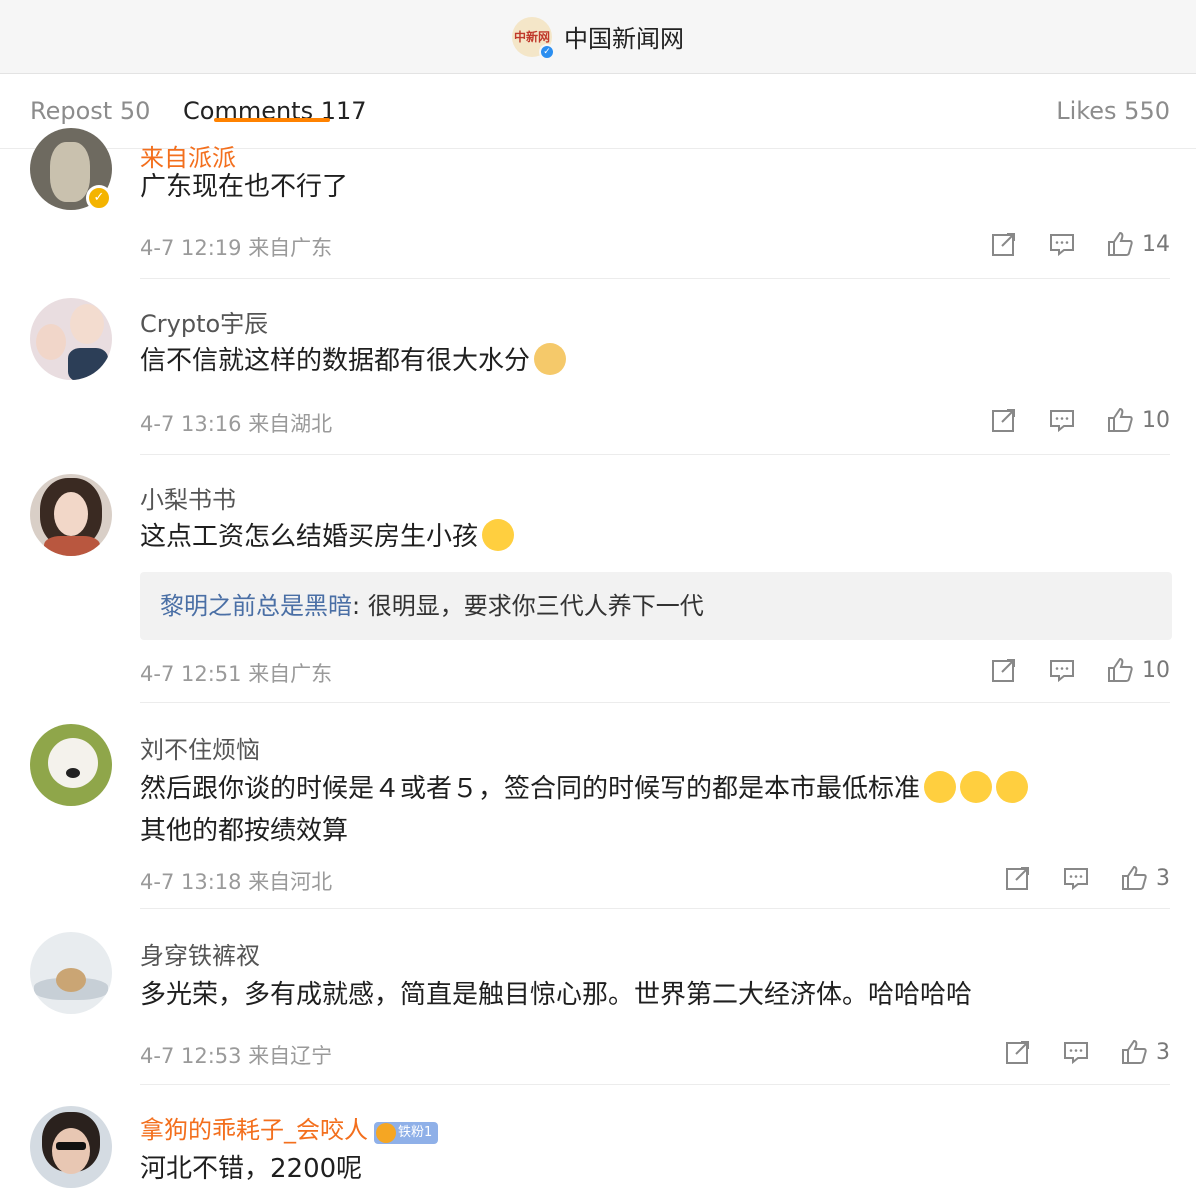 This screenshot has height=1200, width=1196. I want to click on comment-meta: 4-7 12:51 来自广东, so click(236, 673).